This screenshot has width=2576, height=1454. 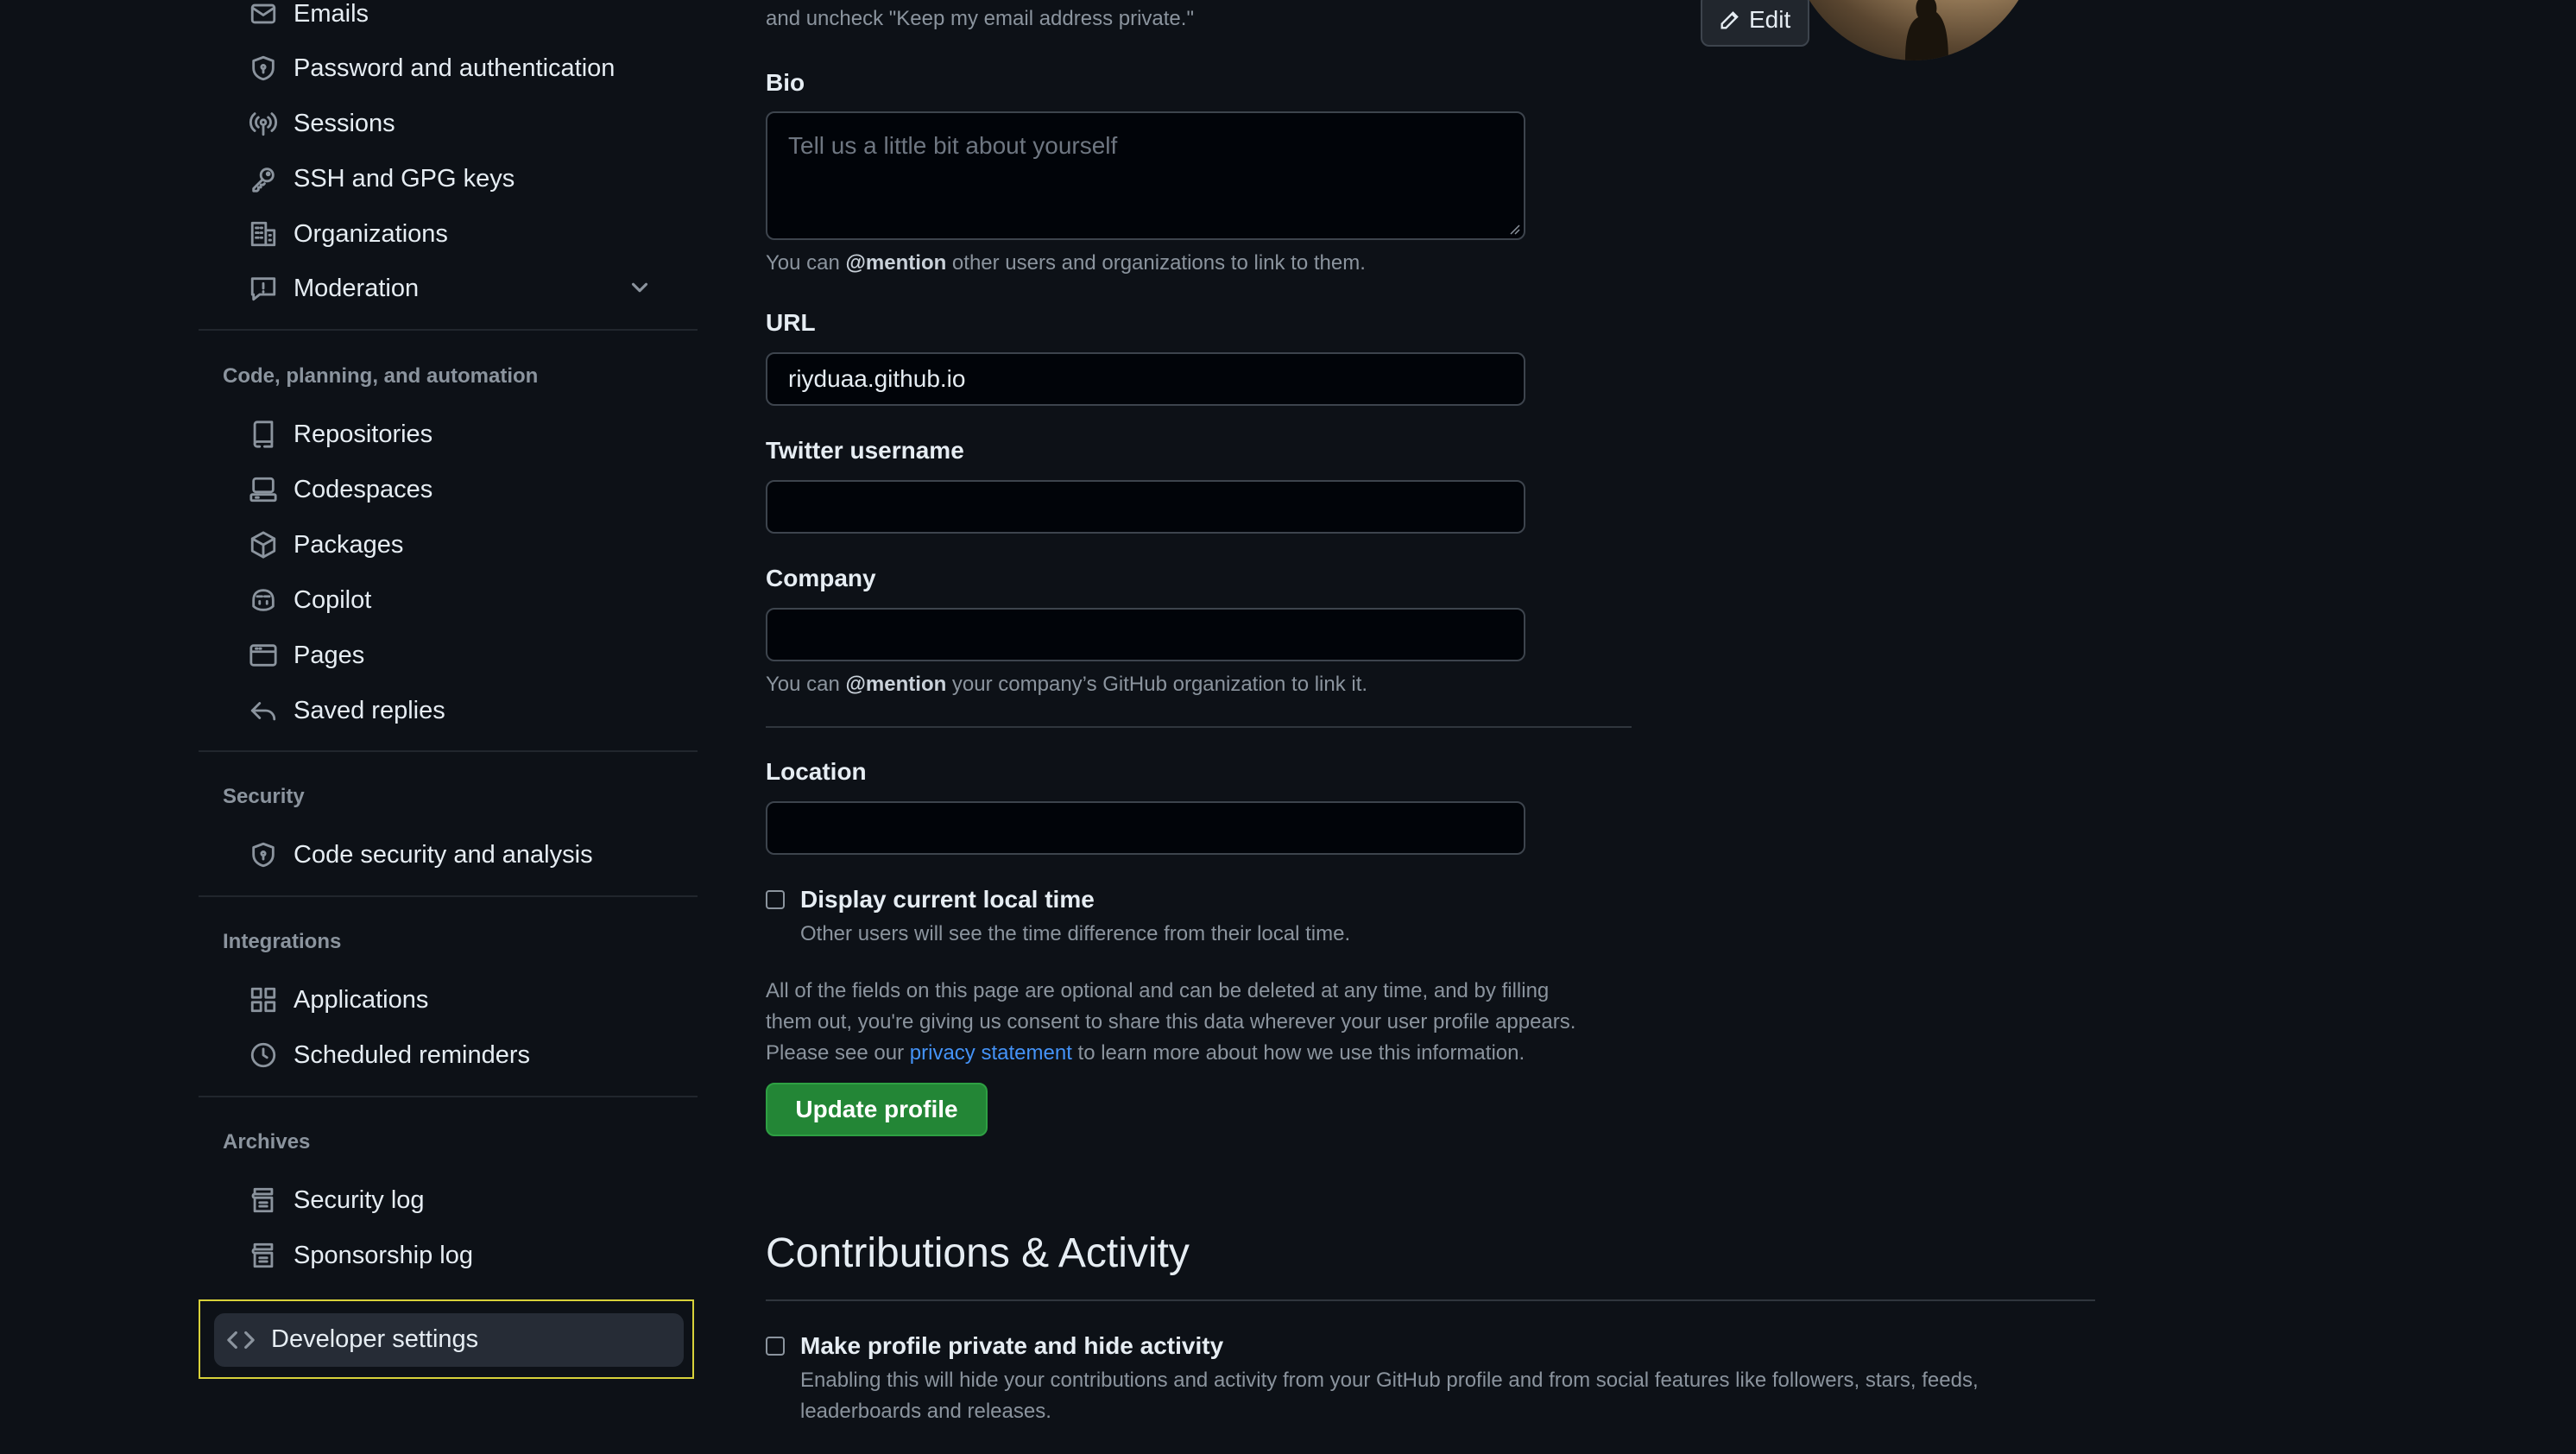 What do you see at coordinates (991, 1053) in the screenshot?
I see `privacy-statement-link: privacy statement` at bounding box center [991, 1053].